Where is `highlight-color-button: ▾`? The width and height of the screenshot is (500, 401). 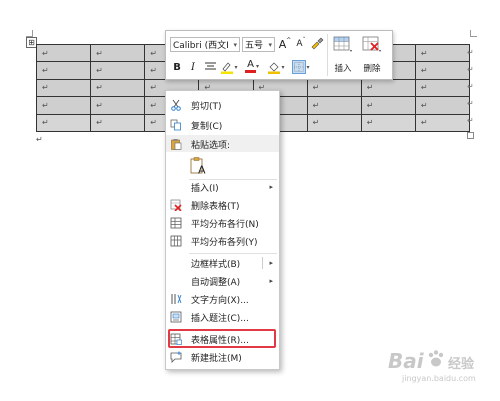 highlight-color-button: ▾ is located at coordinates (229, 67).